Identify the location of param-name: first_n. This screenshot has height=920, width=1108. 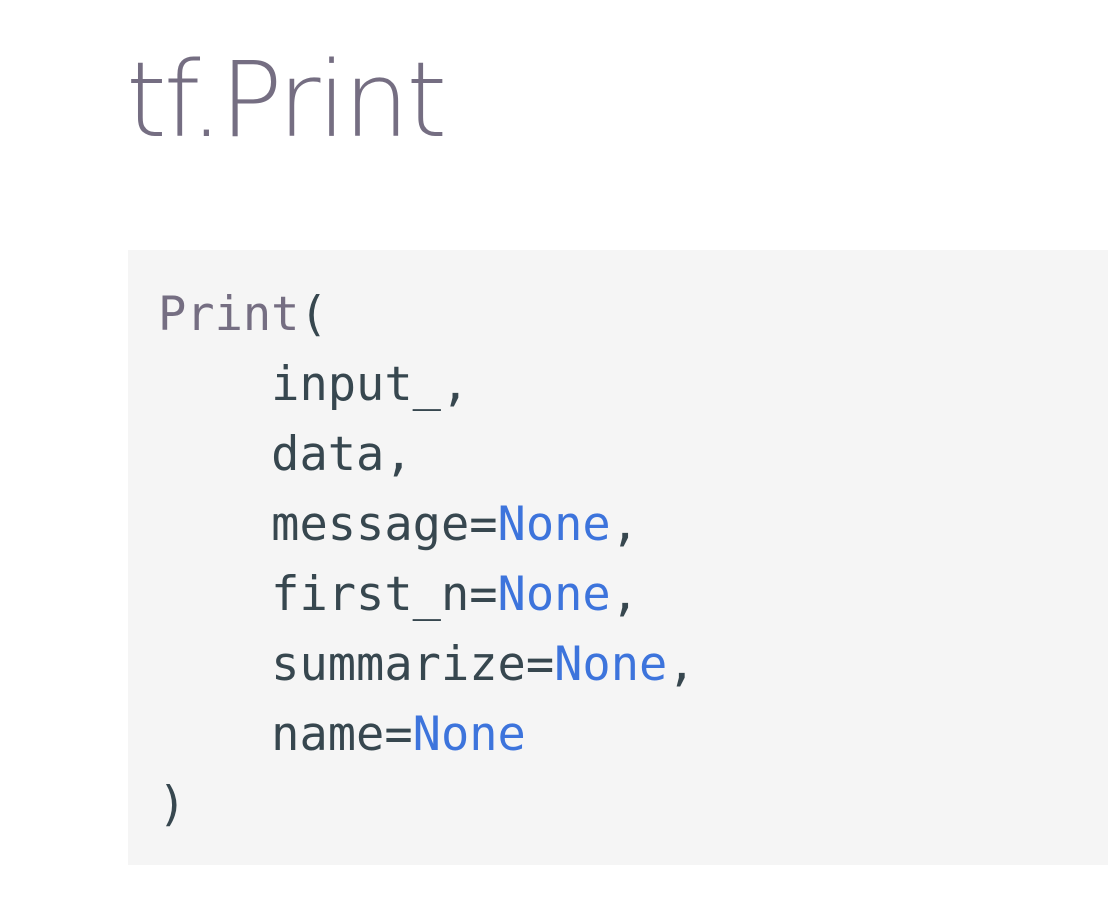
(370, 594).